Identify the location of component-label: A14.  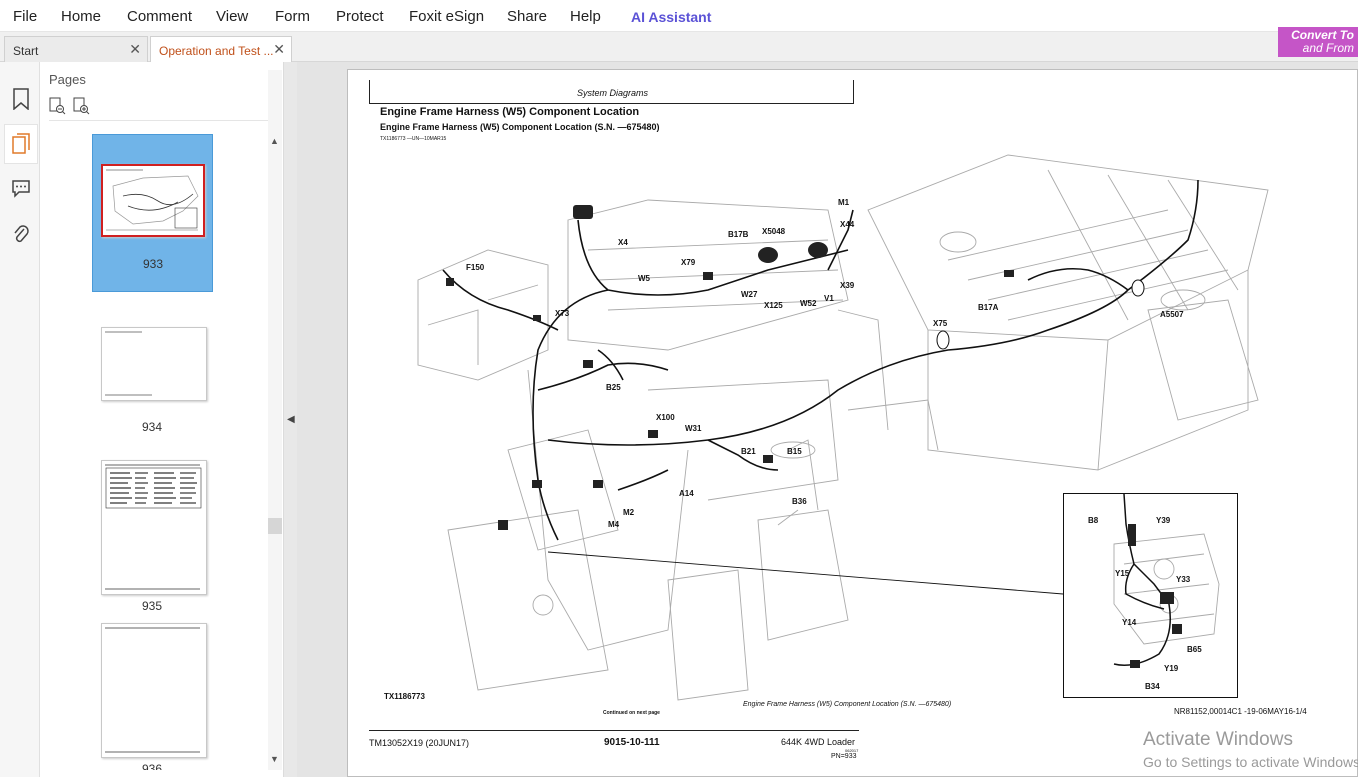
(686, 493).